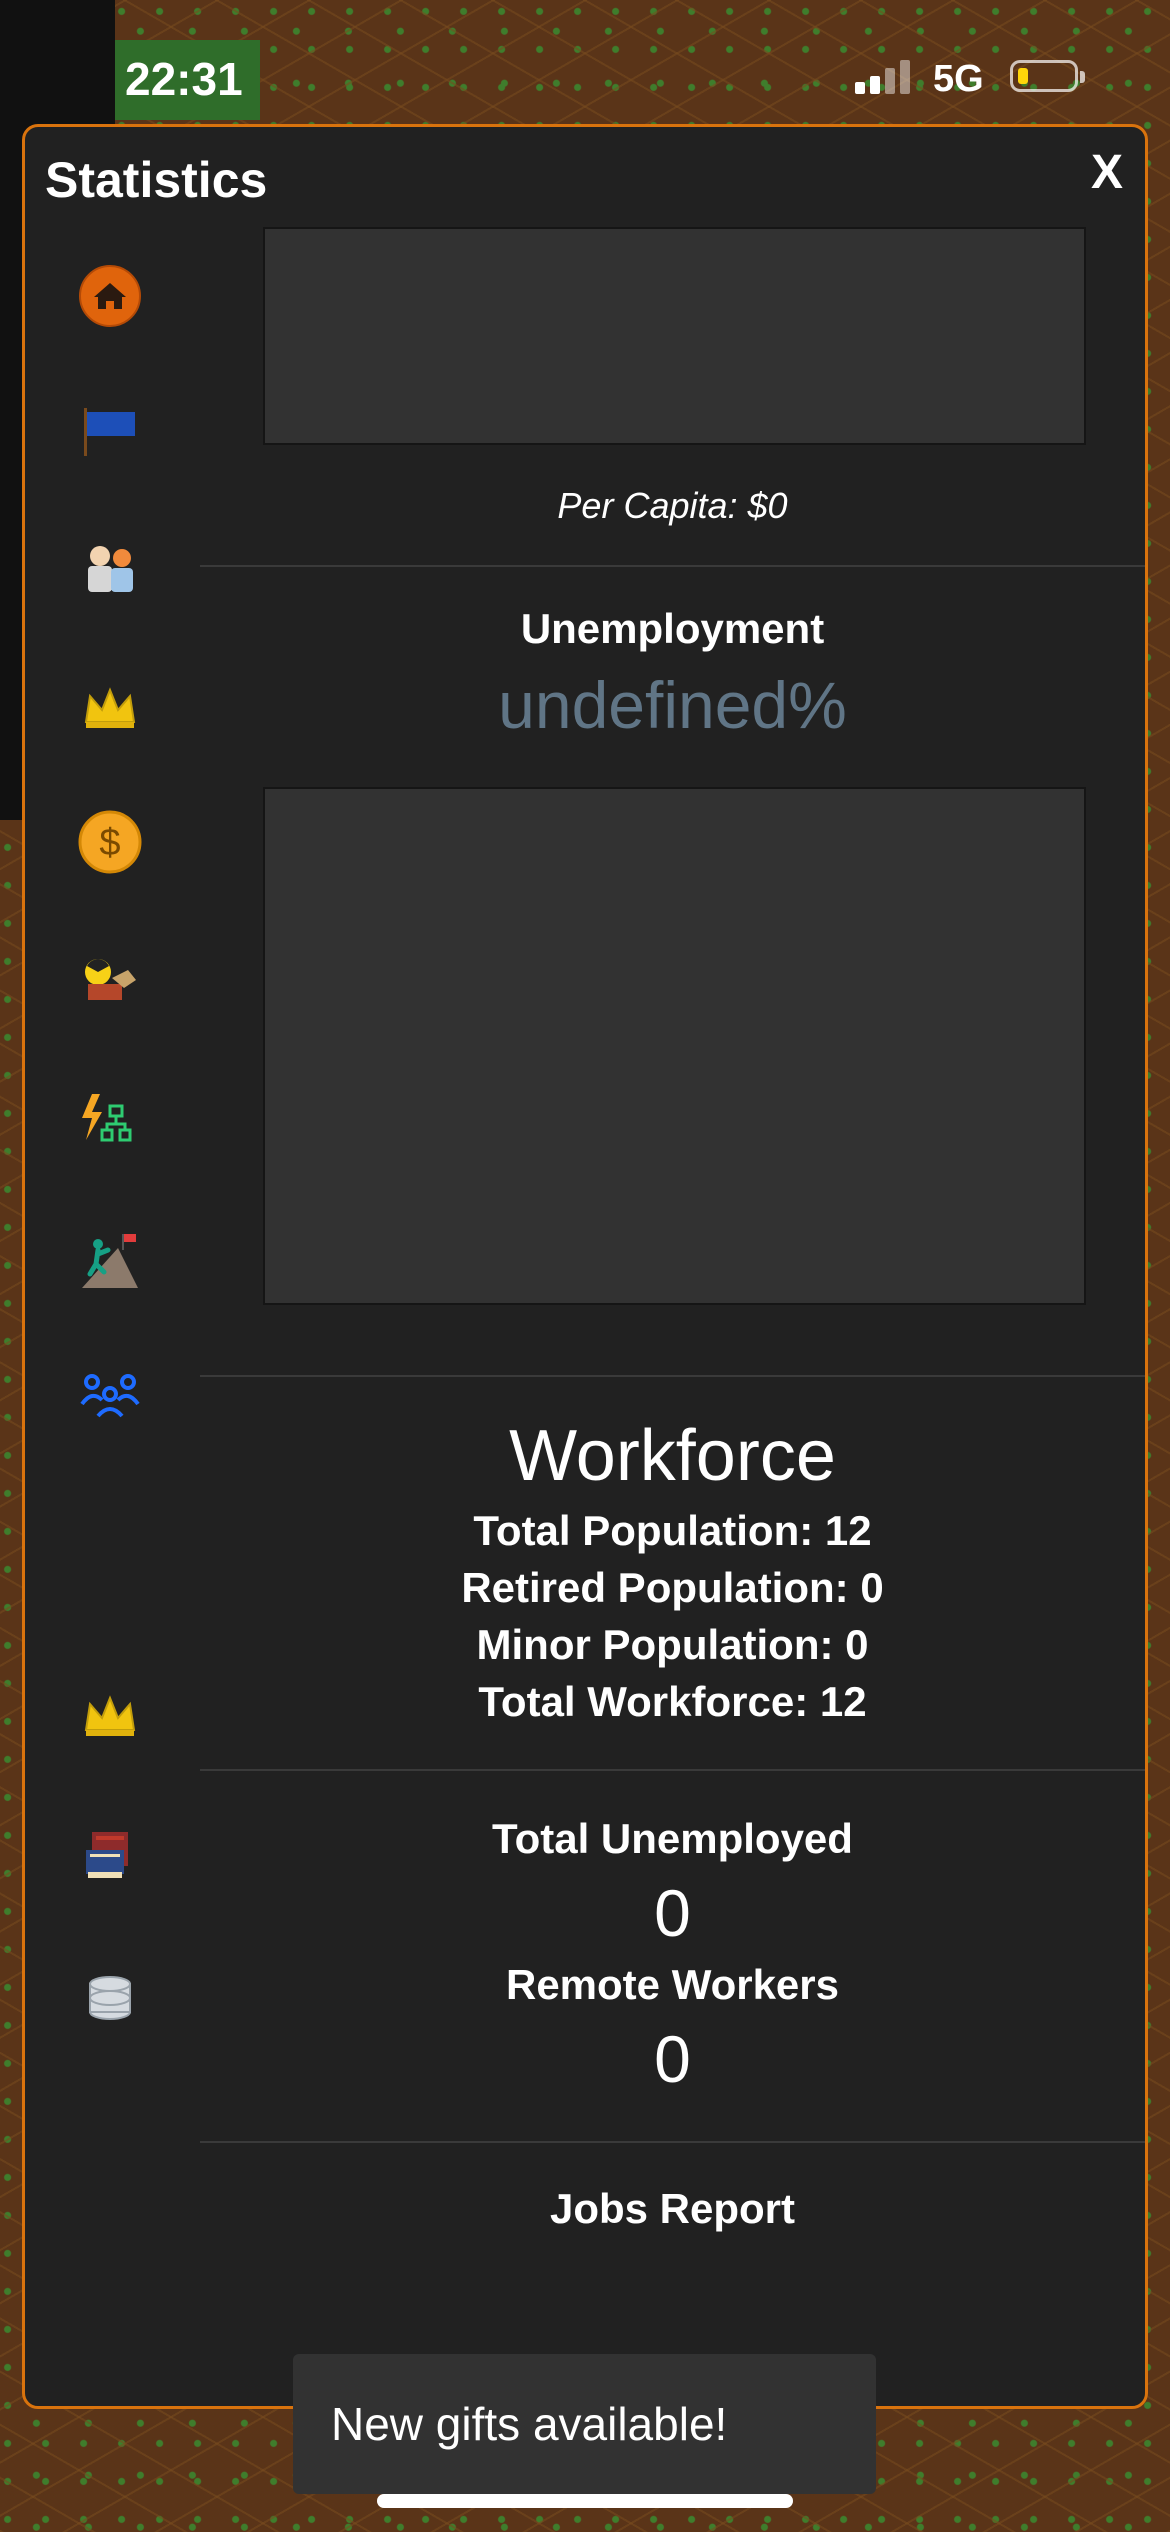 The height and width of the screenshot is (2532, 1170). I want to click on unemployment-value: undefined%, so click(672, 705).